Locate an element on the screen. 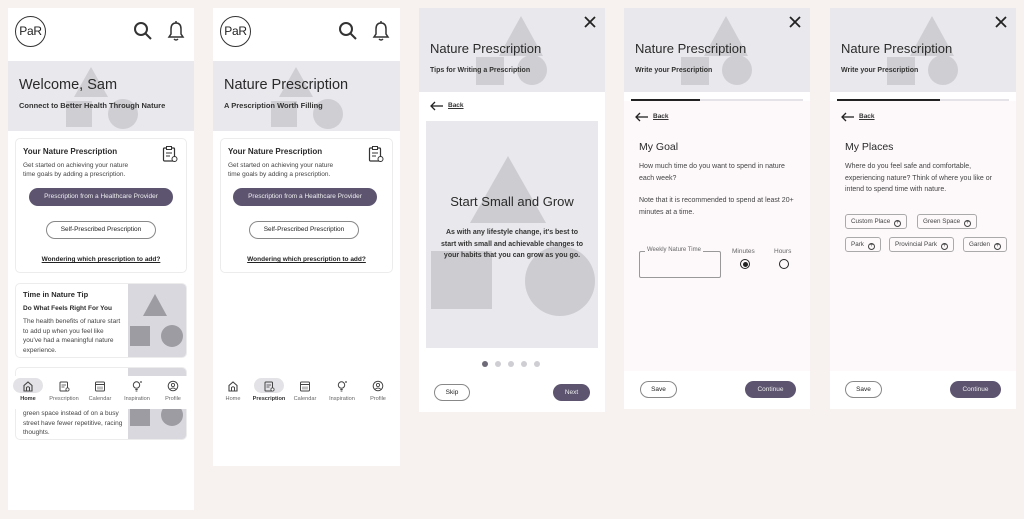 The image size is (1024, 519). place-chip-custom-place: Custom Place + is located at coordinates (876, 221).